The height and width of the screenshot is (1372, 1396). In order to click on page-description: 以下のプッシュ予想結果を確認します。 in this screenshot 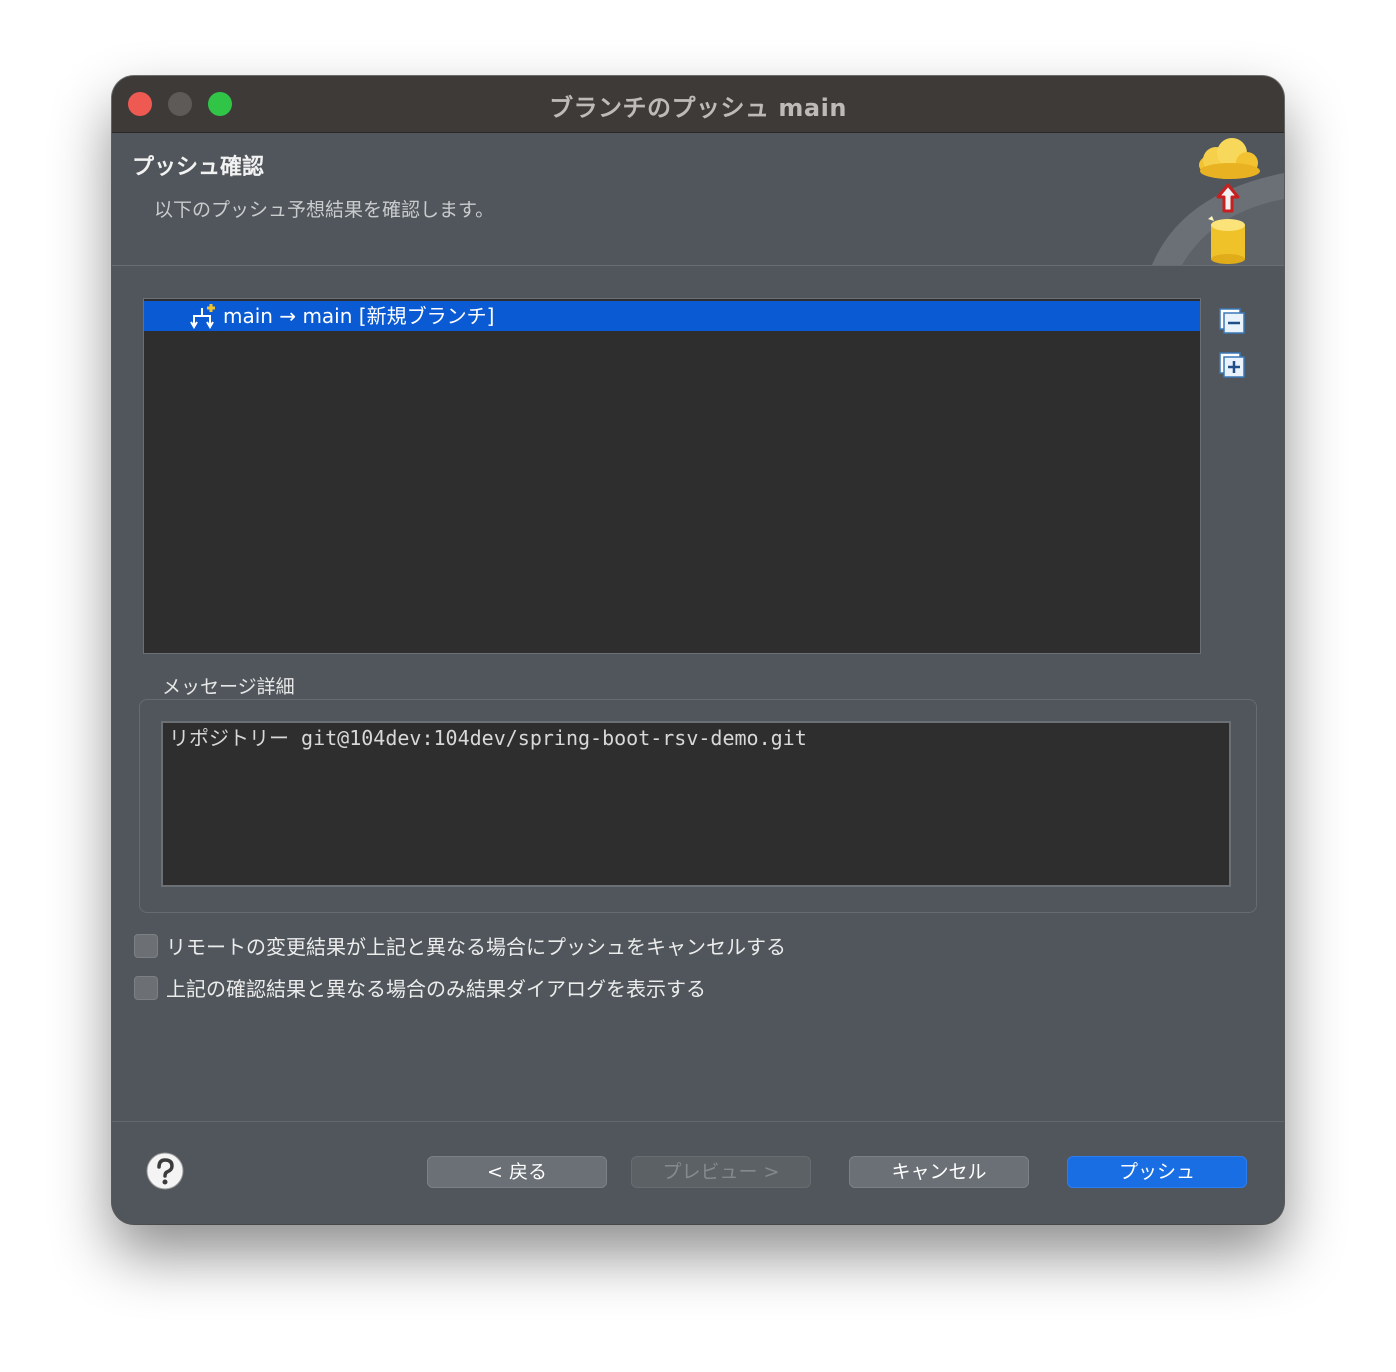, I will do `click(324, 210)`.